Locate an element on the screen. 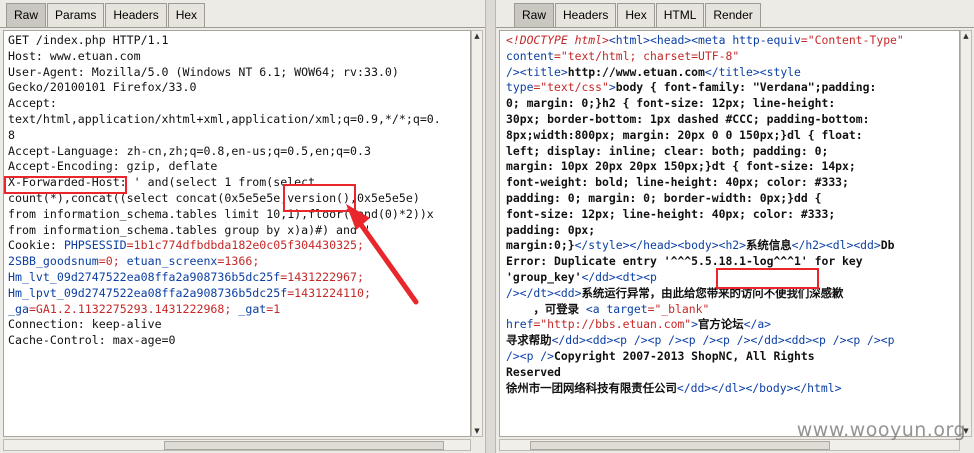 The height and width of the screenshot is (453, 974). text-token: GET /index.php HTTP/1.1 is located at coordinates (88, 40).